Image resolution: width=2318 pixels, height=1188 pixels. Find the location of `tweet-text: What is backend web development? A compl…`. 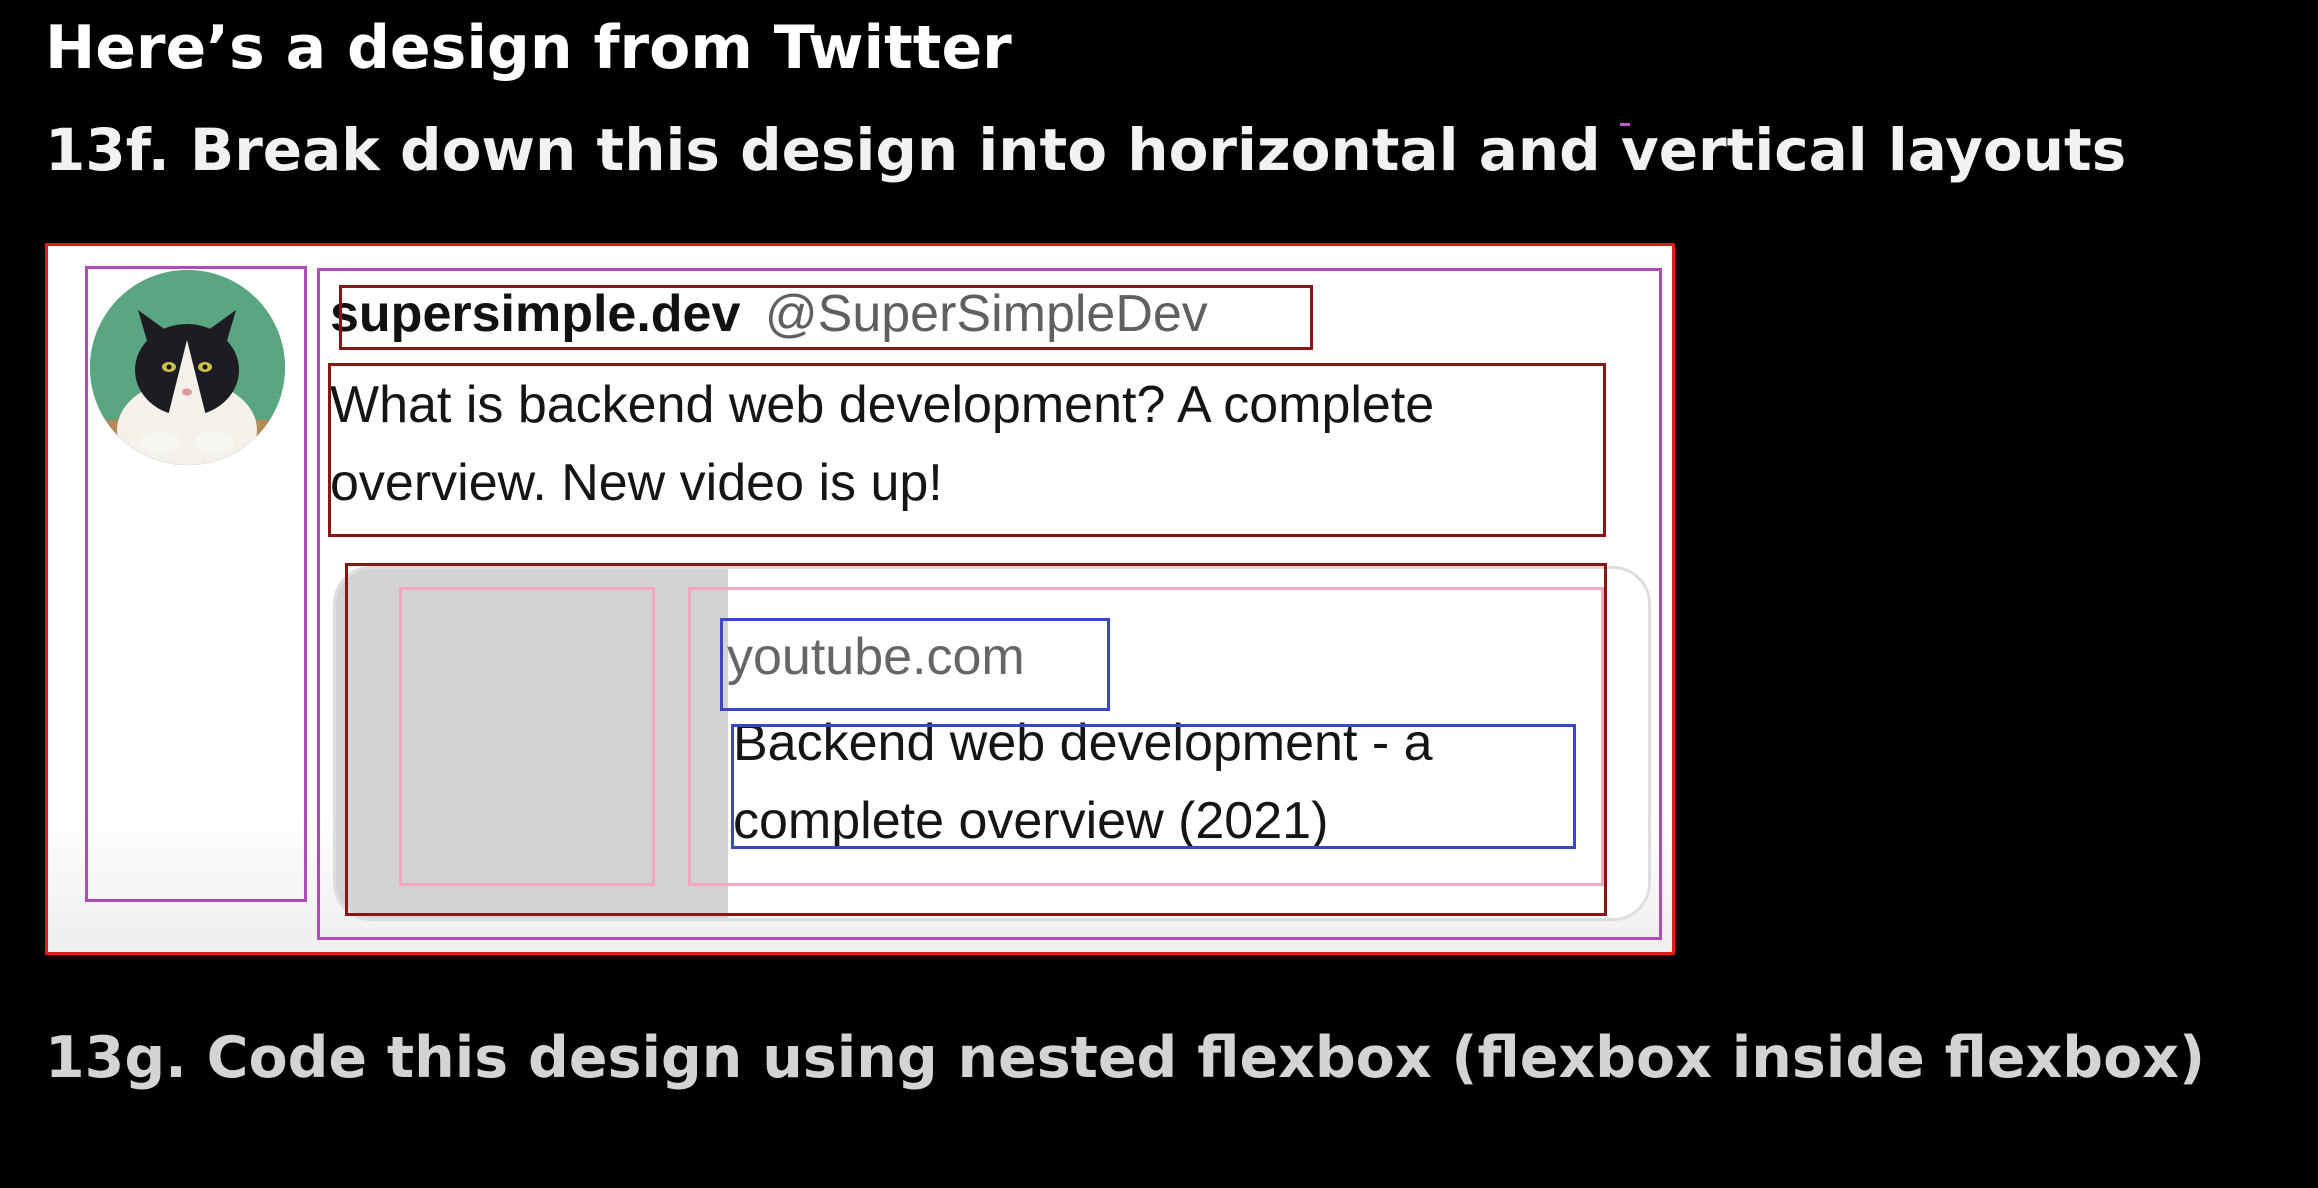

tweet-text: What is backend web development? A compl… is located at coordinates (882, 444).